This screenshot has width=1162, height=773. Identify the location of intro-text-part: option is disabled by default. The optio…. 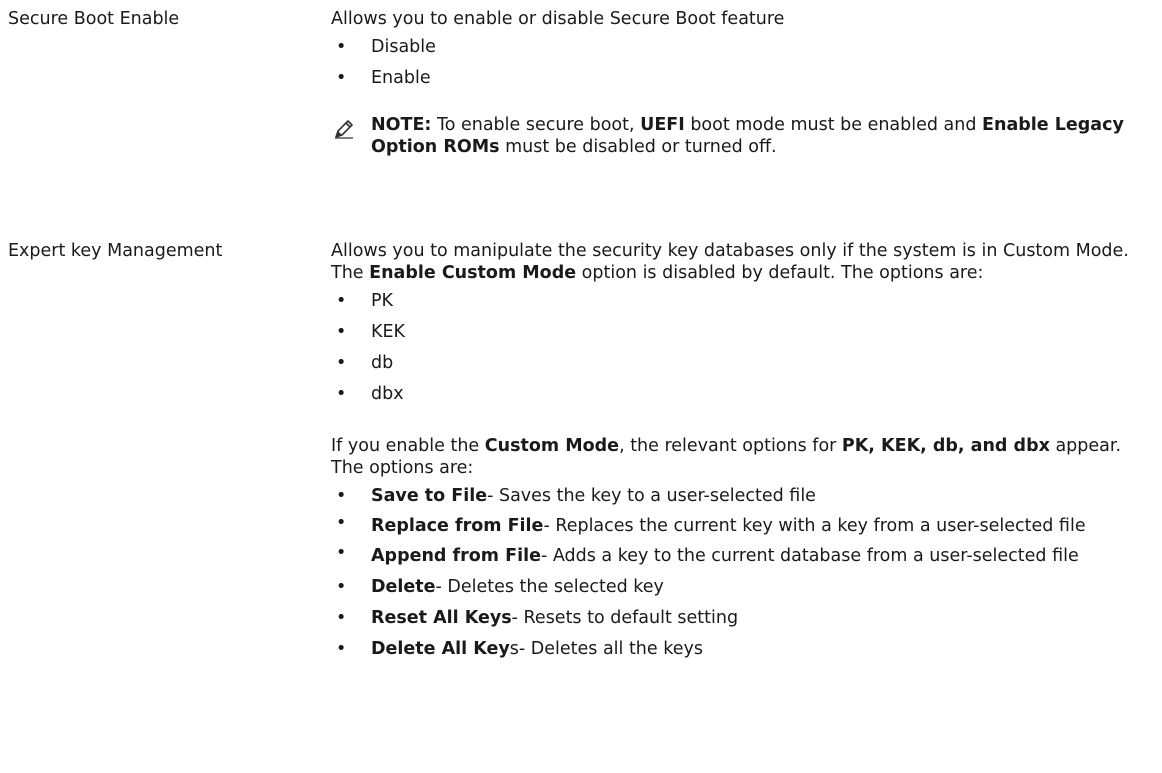
(780, 273).